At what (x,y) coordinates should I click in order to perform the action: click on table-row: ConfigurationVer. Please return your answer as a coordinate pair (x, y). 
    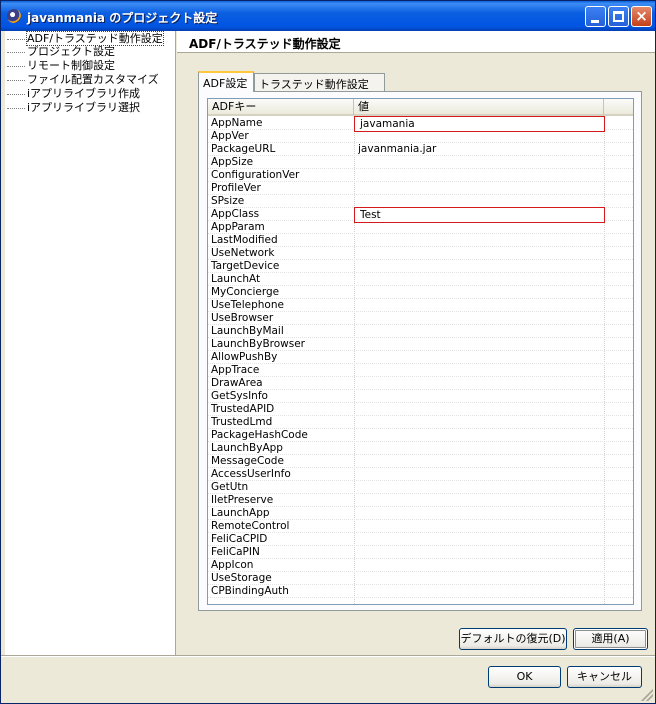
    Looking at the image, I should click on (420, 175).